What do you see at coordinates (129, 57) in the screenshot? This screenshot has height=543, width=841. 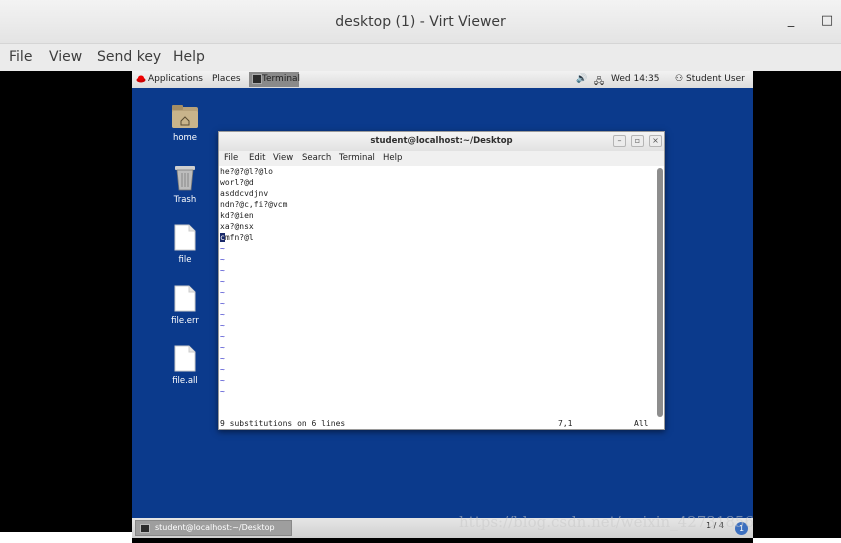 I see `menu-send-key: Send key` at bounding box center [129, 57].